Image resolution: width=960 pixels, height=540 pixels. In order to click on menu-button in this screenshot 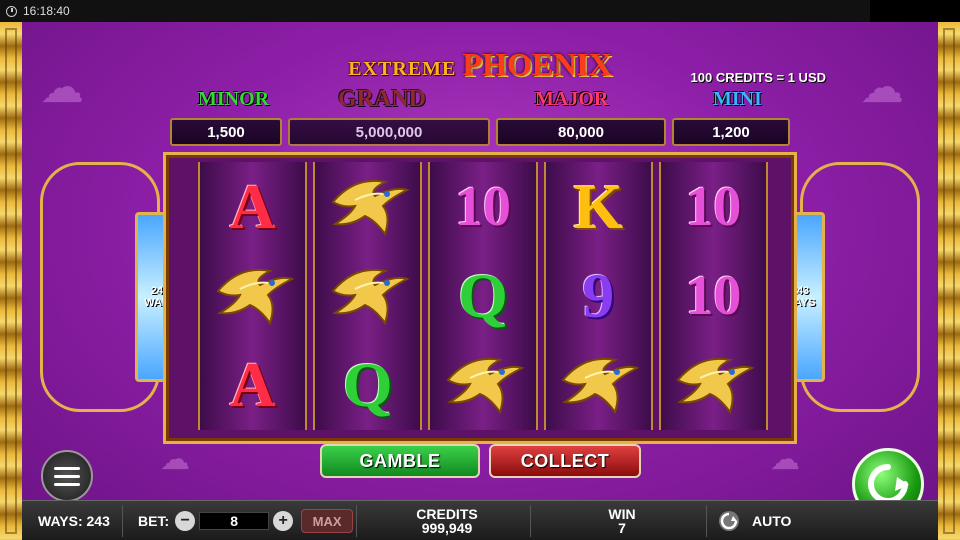, I will do `click(67, 476)`.